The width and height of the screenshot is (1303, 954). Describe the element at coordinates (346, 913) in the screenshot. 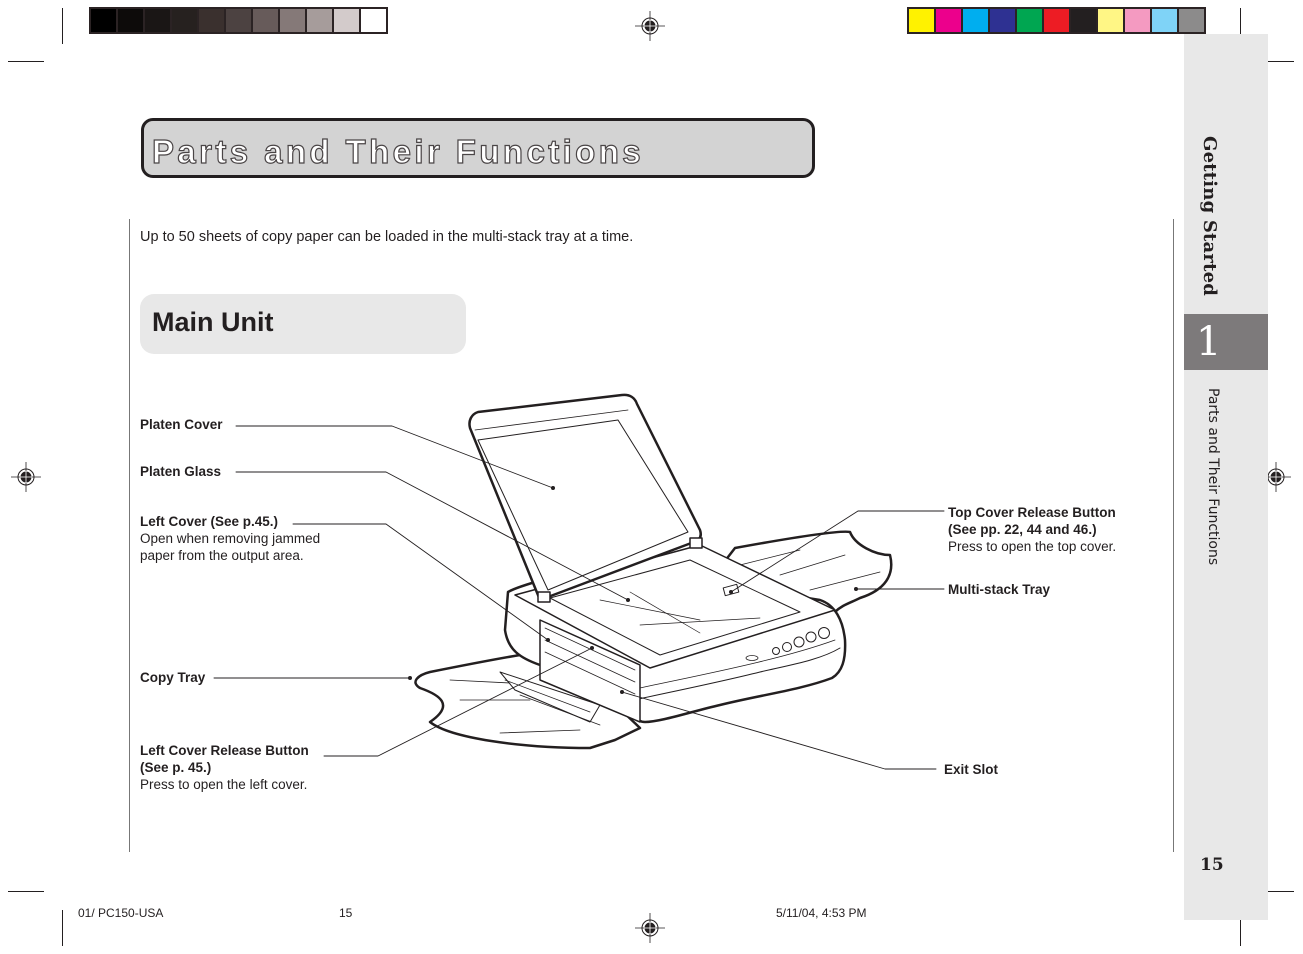

I see `footer-page: 15` at that location.